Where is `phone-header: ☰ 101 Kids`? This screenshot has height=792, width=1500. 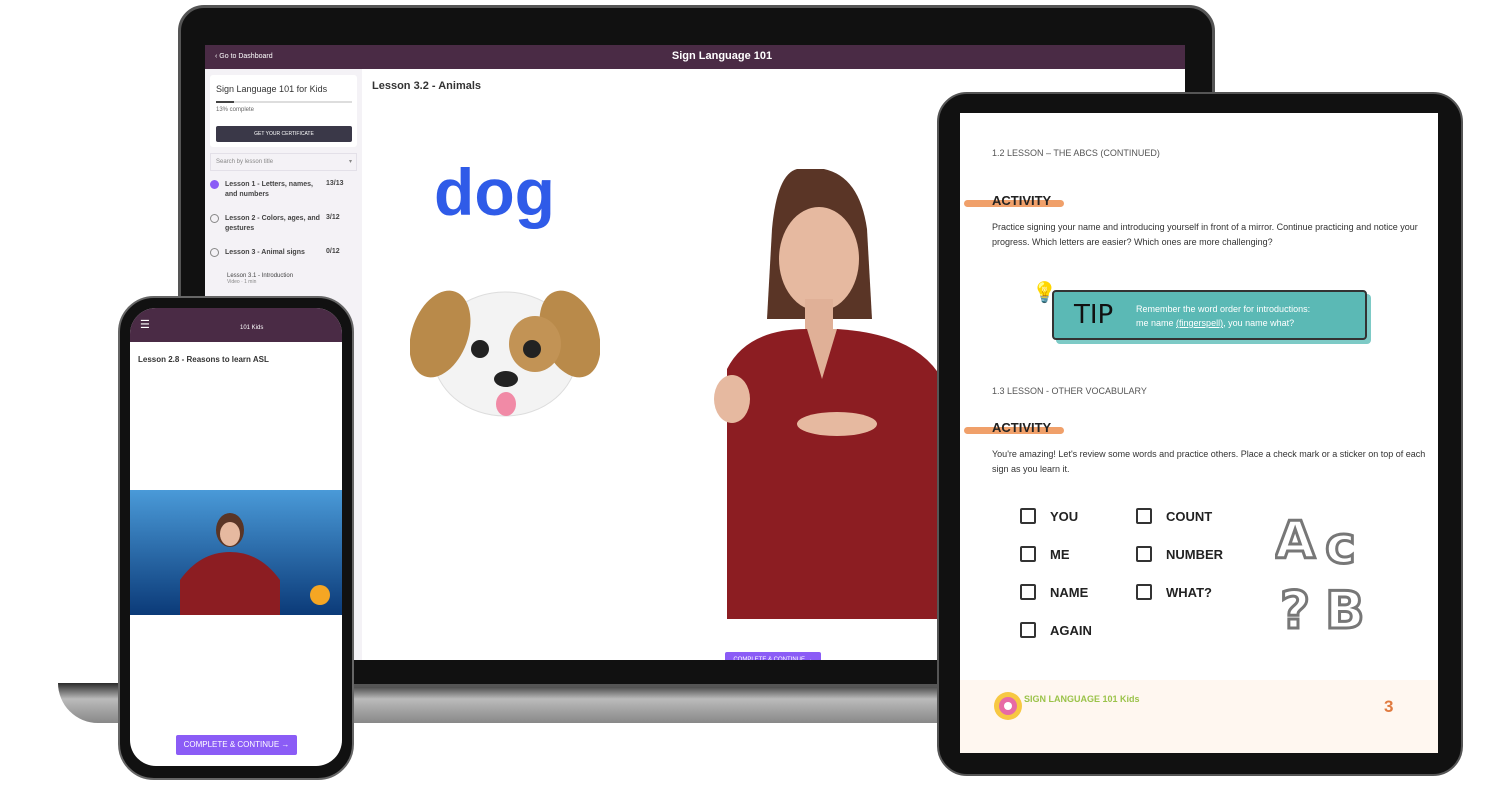
phone-header: ☰ 101 Kids is located at coordinates (236, 325).